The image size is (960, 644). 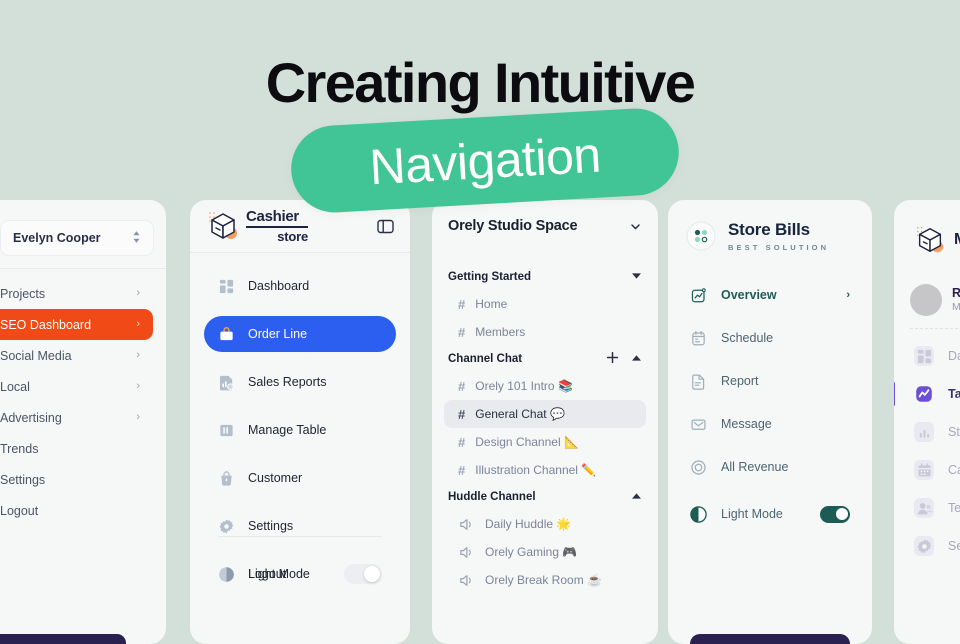 I want to click on purple-nav-item-3: Ca, so click(x=935, y=470).